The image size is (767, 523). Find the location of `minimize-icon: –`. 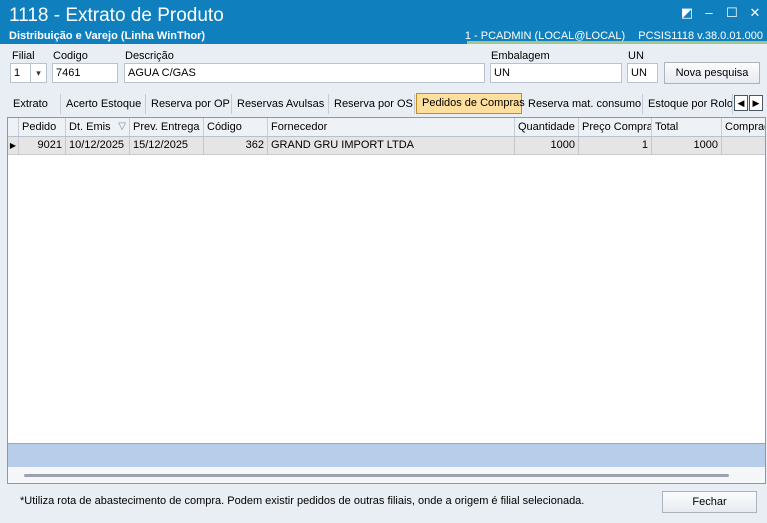

minimize-icon: – is located at coordinates (709, 13).